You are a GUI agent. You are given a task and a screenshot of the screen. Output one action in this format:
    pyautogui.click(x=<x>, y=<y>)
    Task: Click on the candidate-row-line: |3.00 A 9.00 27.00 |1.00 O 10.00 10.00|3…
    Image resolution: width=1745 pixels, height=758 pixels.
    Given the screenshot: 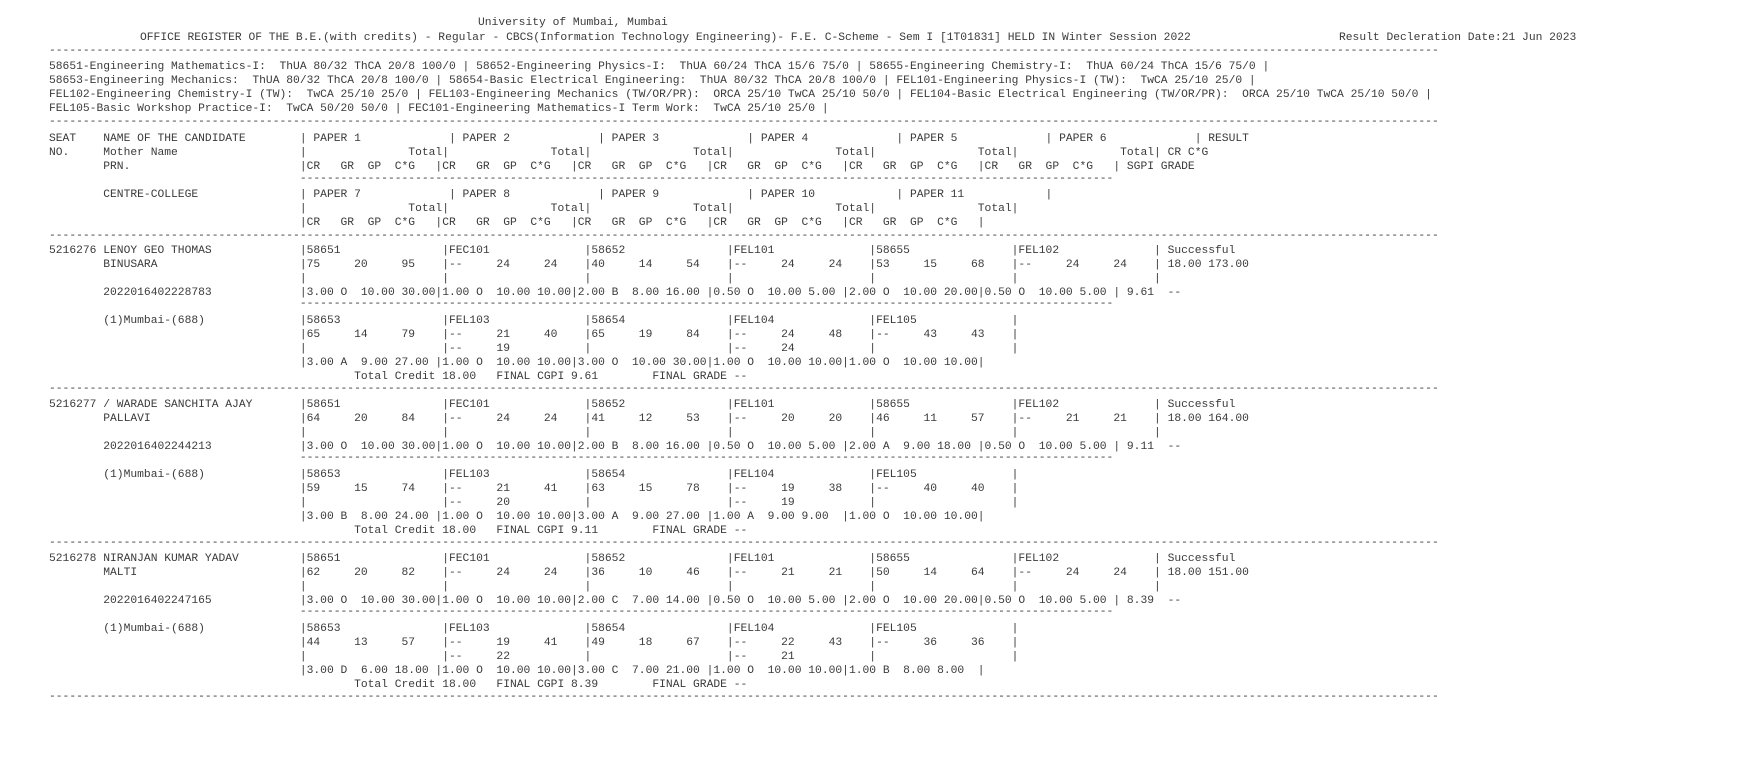 What is the action you would take?
    pyautogui.click(x=517, y=363)
    